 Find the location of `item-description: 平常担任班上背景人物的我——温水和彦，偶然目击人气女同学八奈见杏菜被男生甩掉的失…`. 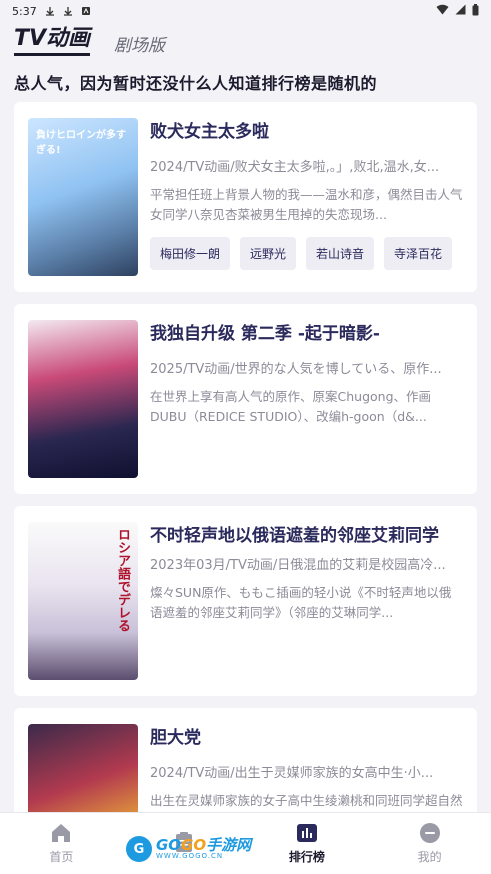

item-description: 平常担任班上背景人物的我——温水和彦，偶然目击人气女同学八奈见杏菜被男生甩掉的失… is located at coordinates (306, 204).